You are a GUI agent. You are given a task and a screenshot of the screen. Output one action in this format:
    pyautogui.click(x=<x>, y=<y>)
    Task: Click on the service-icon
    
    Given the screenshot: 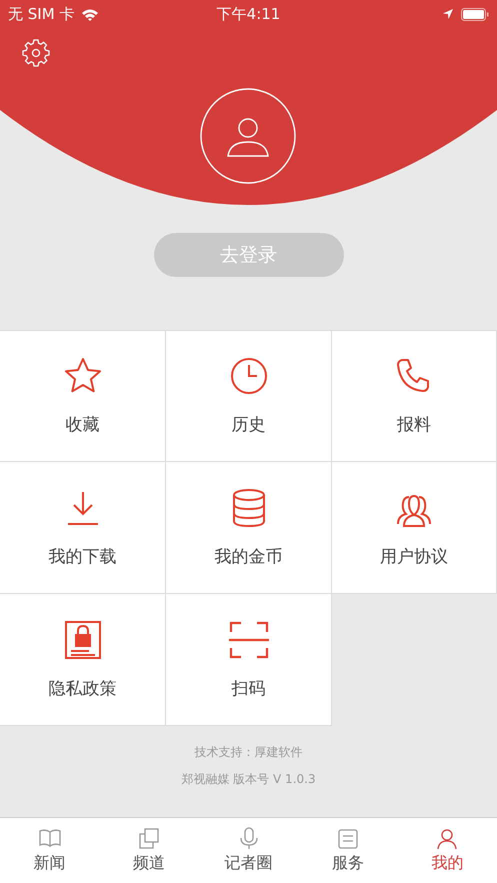 What is the action you would take?
    pyautogui.click(x=348, y=839)
    